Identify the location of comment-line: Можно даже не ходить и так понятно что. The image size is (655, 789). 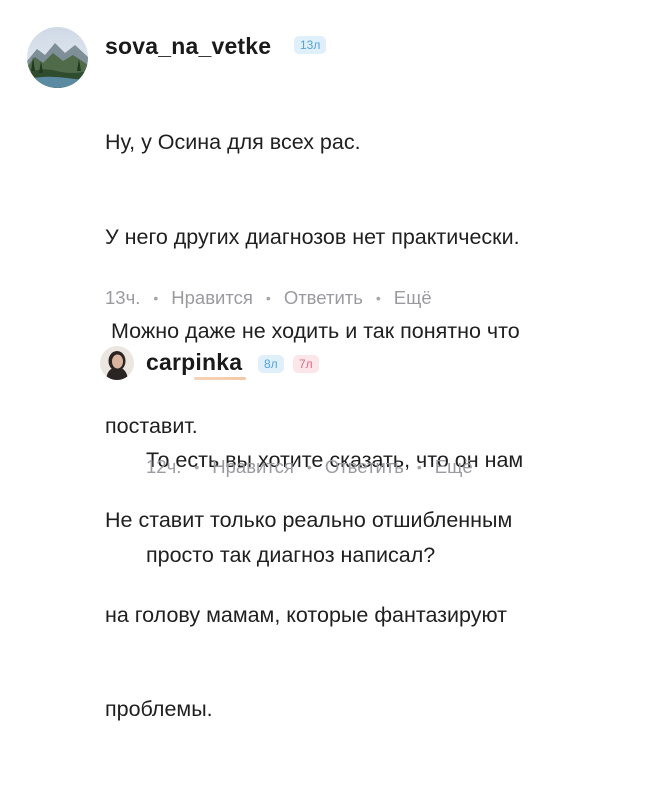
(312, 331).